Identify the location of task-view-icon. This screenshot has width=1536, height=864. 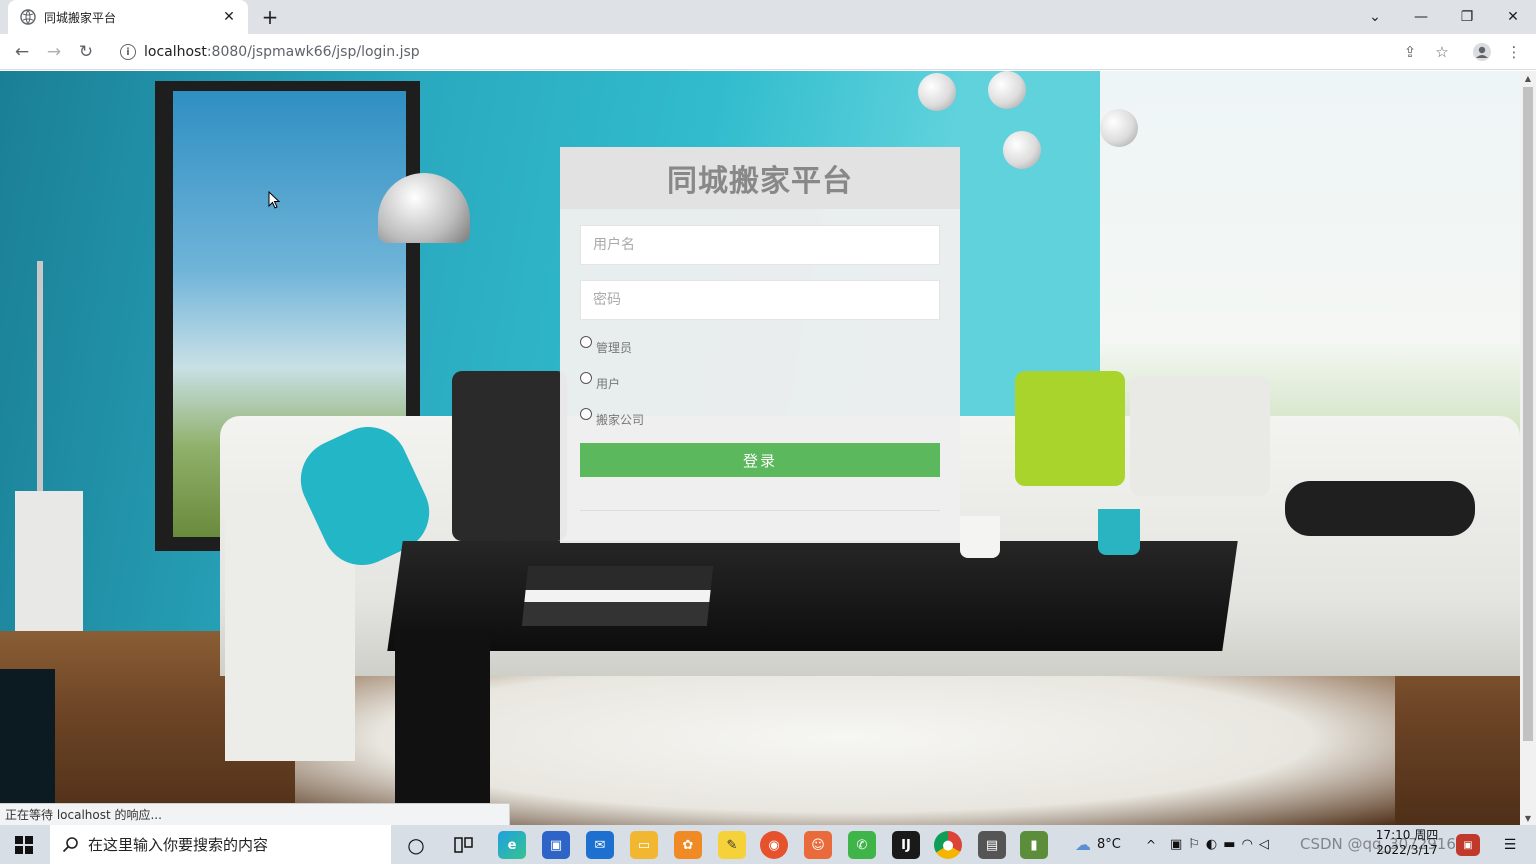
(464, 845).